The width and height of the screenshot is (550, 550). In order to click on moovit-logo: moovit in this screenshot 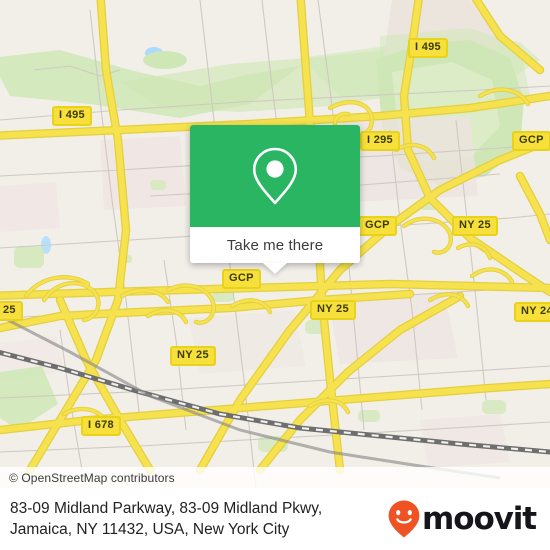, I will do `click(468, 519)`.